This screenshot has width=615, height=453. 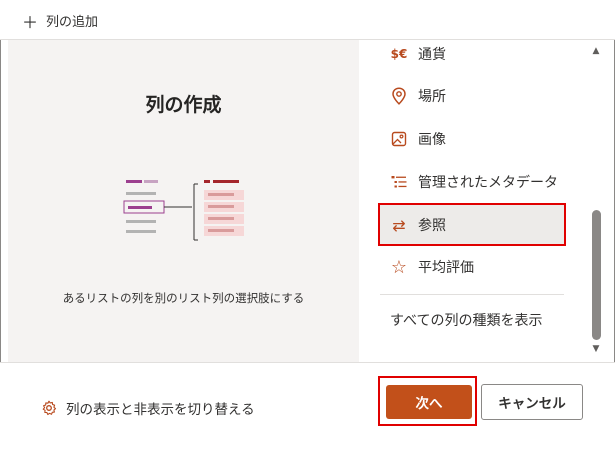 I want to click on plus-icon: ＋, so click(x=30, y=22).